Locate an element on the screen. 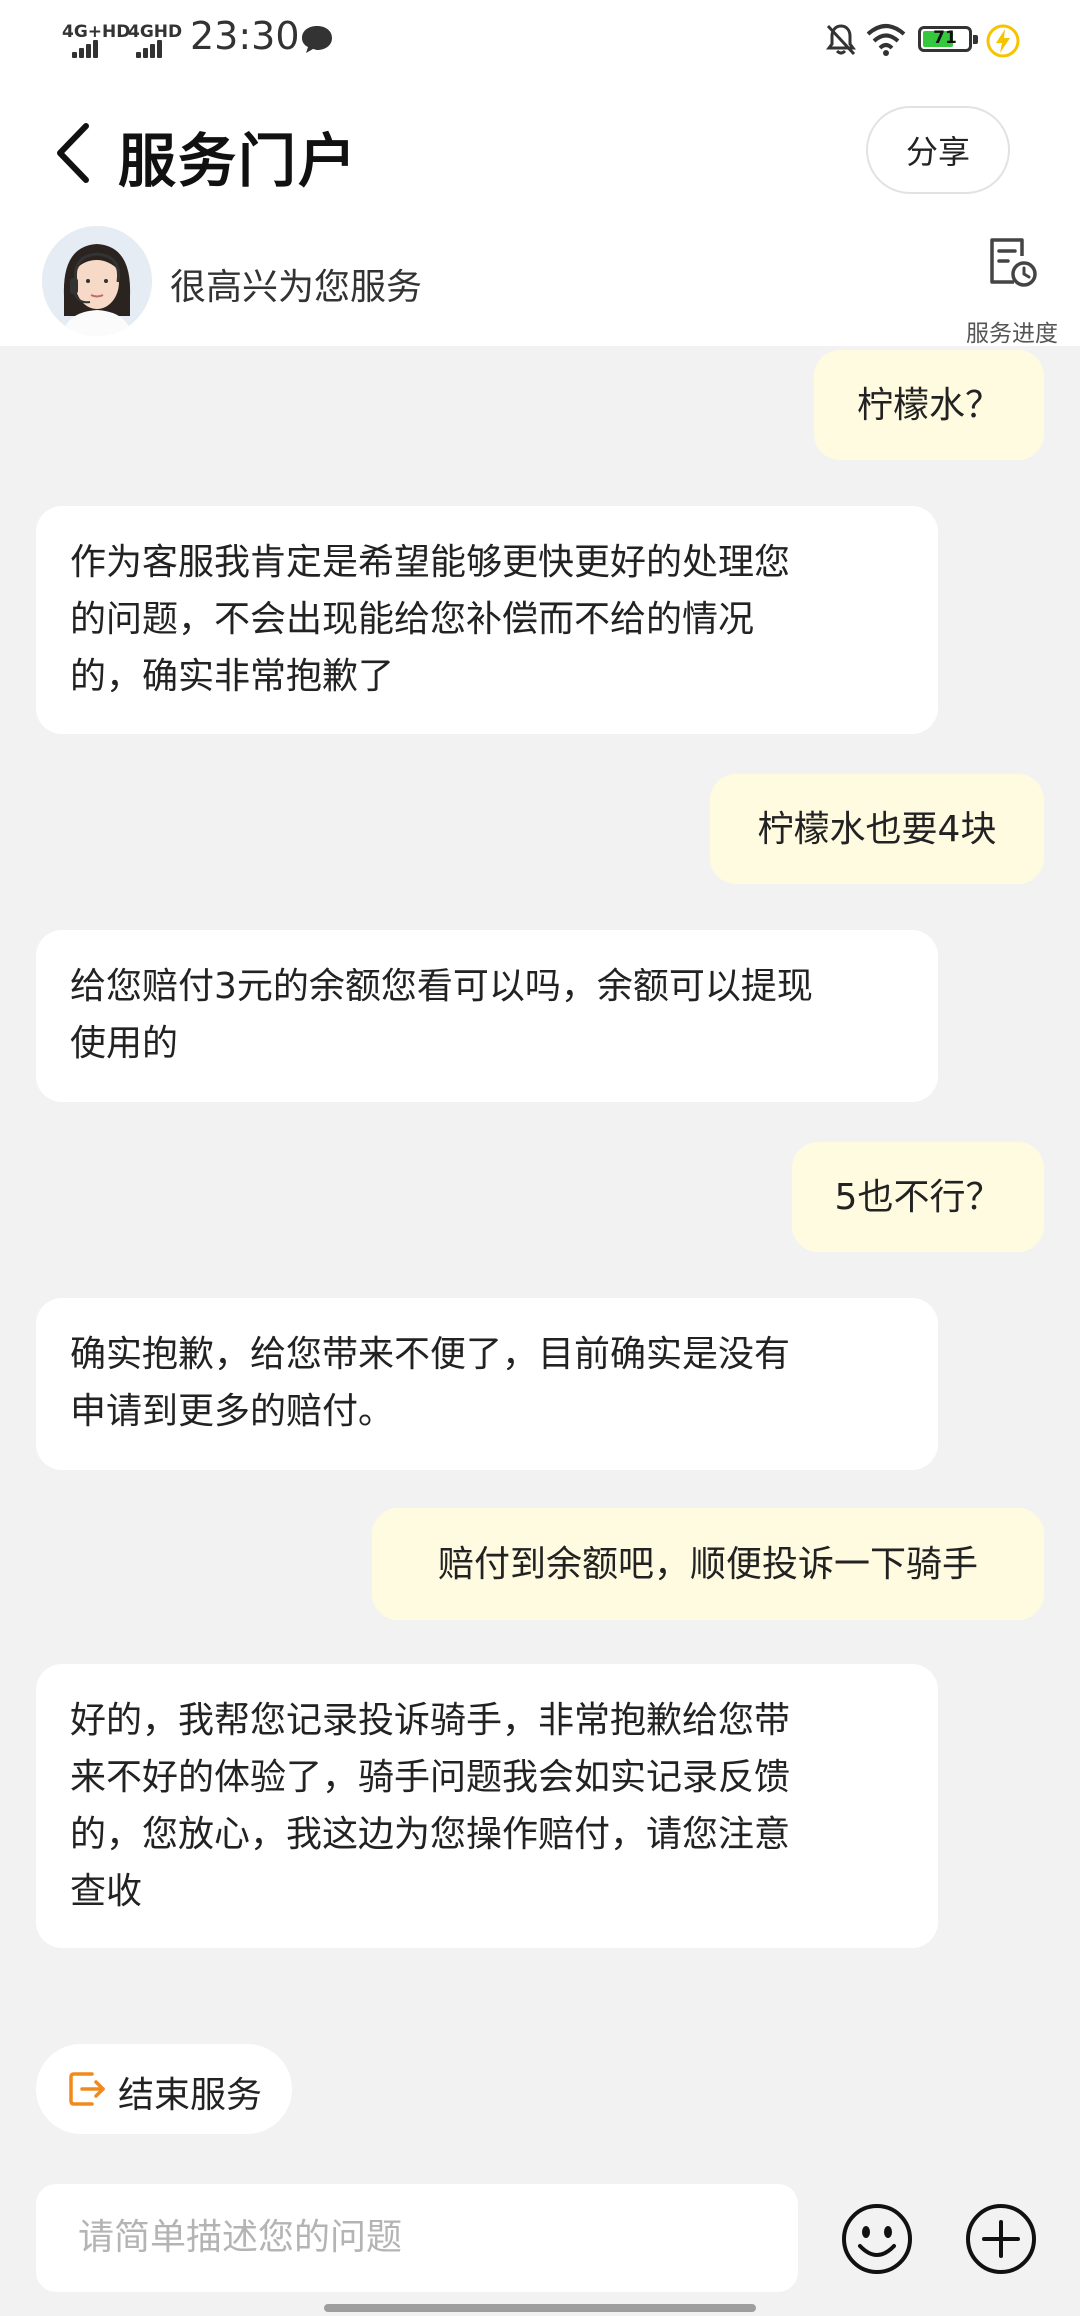 This screenshot has height=2316, width=1080. agent-bar: 很高兴为您服务 服务进度 is located at coordinates (540, 283).